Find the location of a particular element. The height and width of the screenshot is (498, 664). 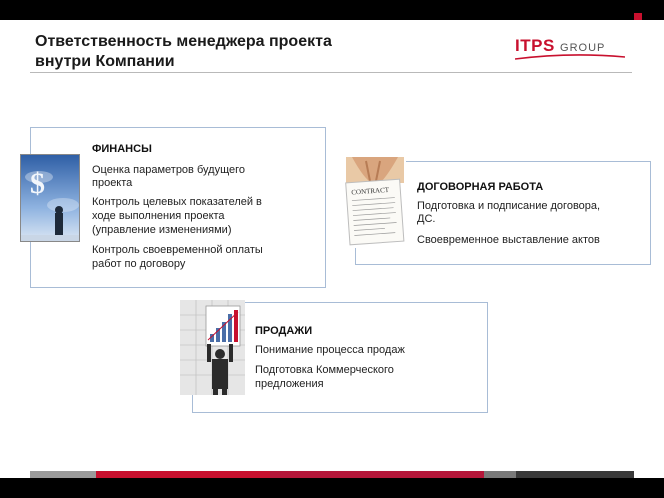

logo-main-text: ITPS is located at coordinates (535, 45).